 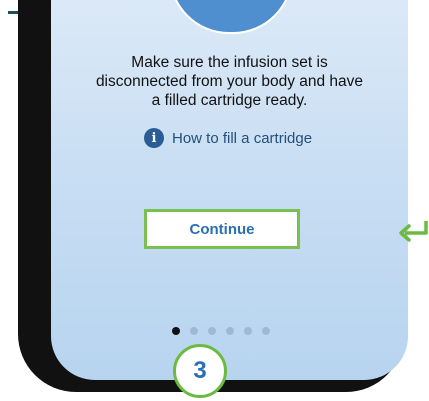 I want to click on instruction-line: a filled cartridge ready., so click(x=229, y=100).